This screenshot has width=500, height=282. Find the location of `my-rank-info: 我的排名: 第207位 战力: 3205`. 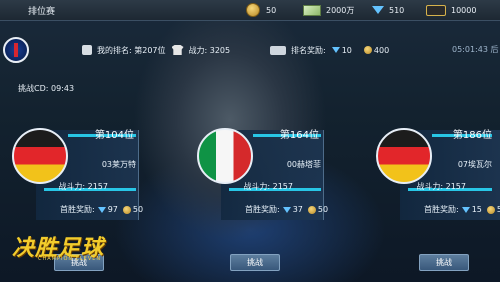

my-rank-info: 我的排名: 第207位 战力: 3205 is located at coordinates (156, 50).